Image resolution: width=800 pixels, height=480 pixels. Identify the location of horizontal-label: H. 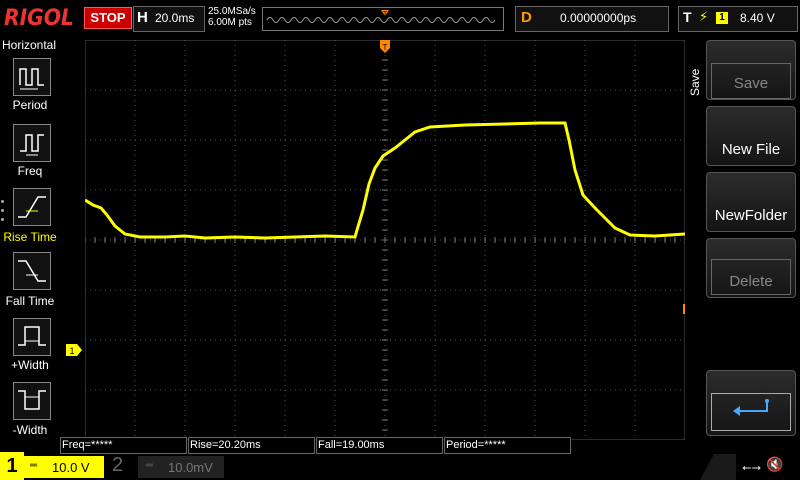
(142, 17).